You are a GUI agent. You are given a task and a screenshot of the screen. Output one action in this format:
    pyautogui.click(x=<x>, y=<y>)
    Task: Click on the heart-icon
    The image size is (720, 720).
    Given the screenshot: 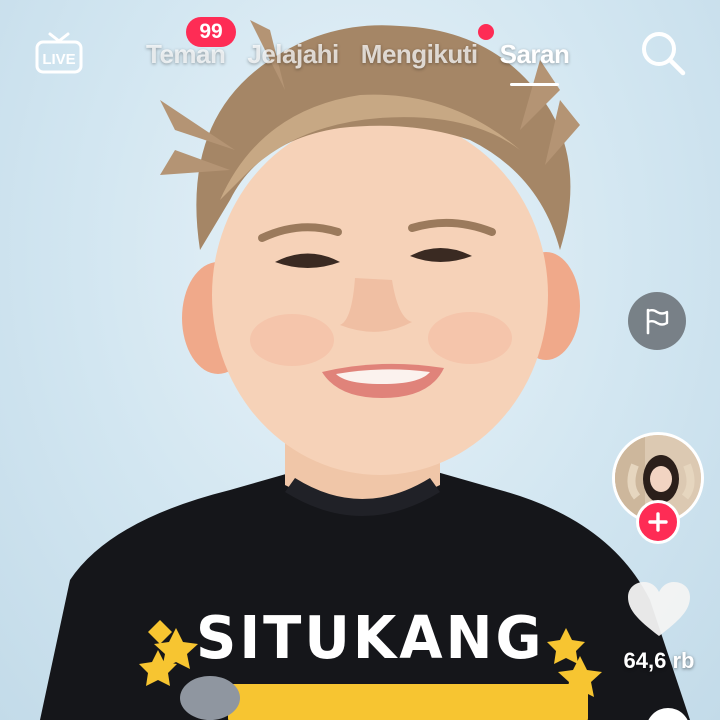 What is the action you would take?
    pyautogui.click(x=659, y=609)
    